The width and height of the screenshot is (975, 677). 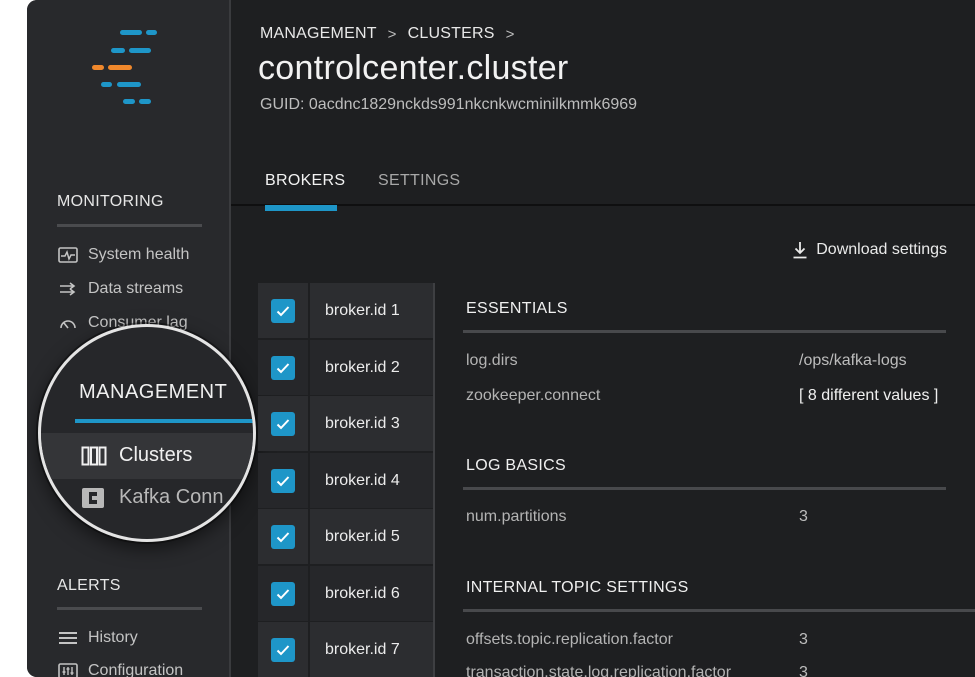 I want to click on tab-settings: SETTINGS, so click(x=419, y=181).